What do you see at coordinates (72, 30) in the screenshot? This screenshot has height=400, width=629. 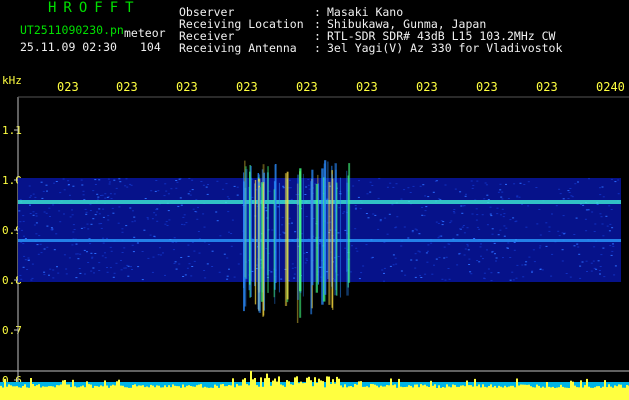 I see `file-name: UT2511090230.pn` at bounding box center [72, 30].